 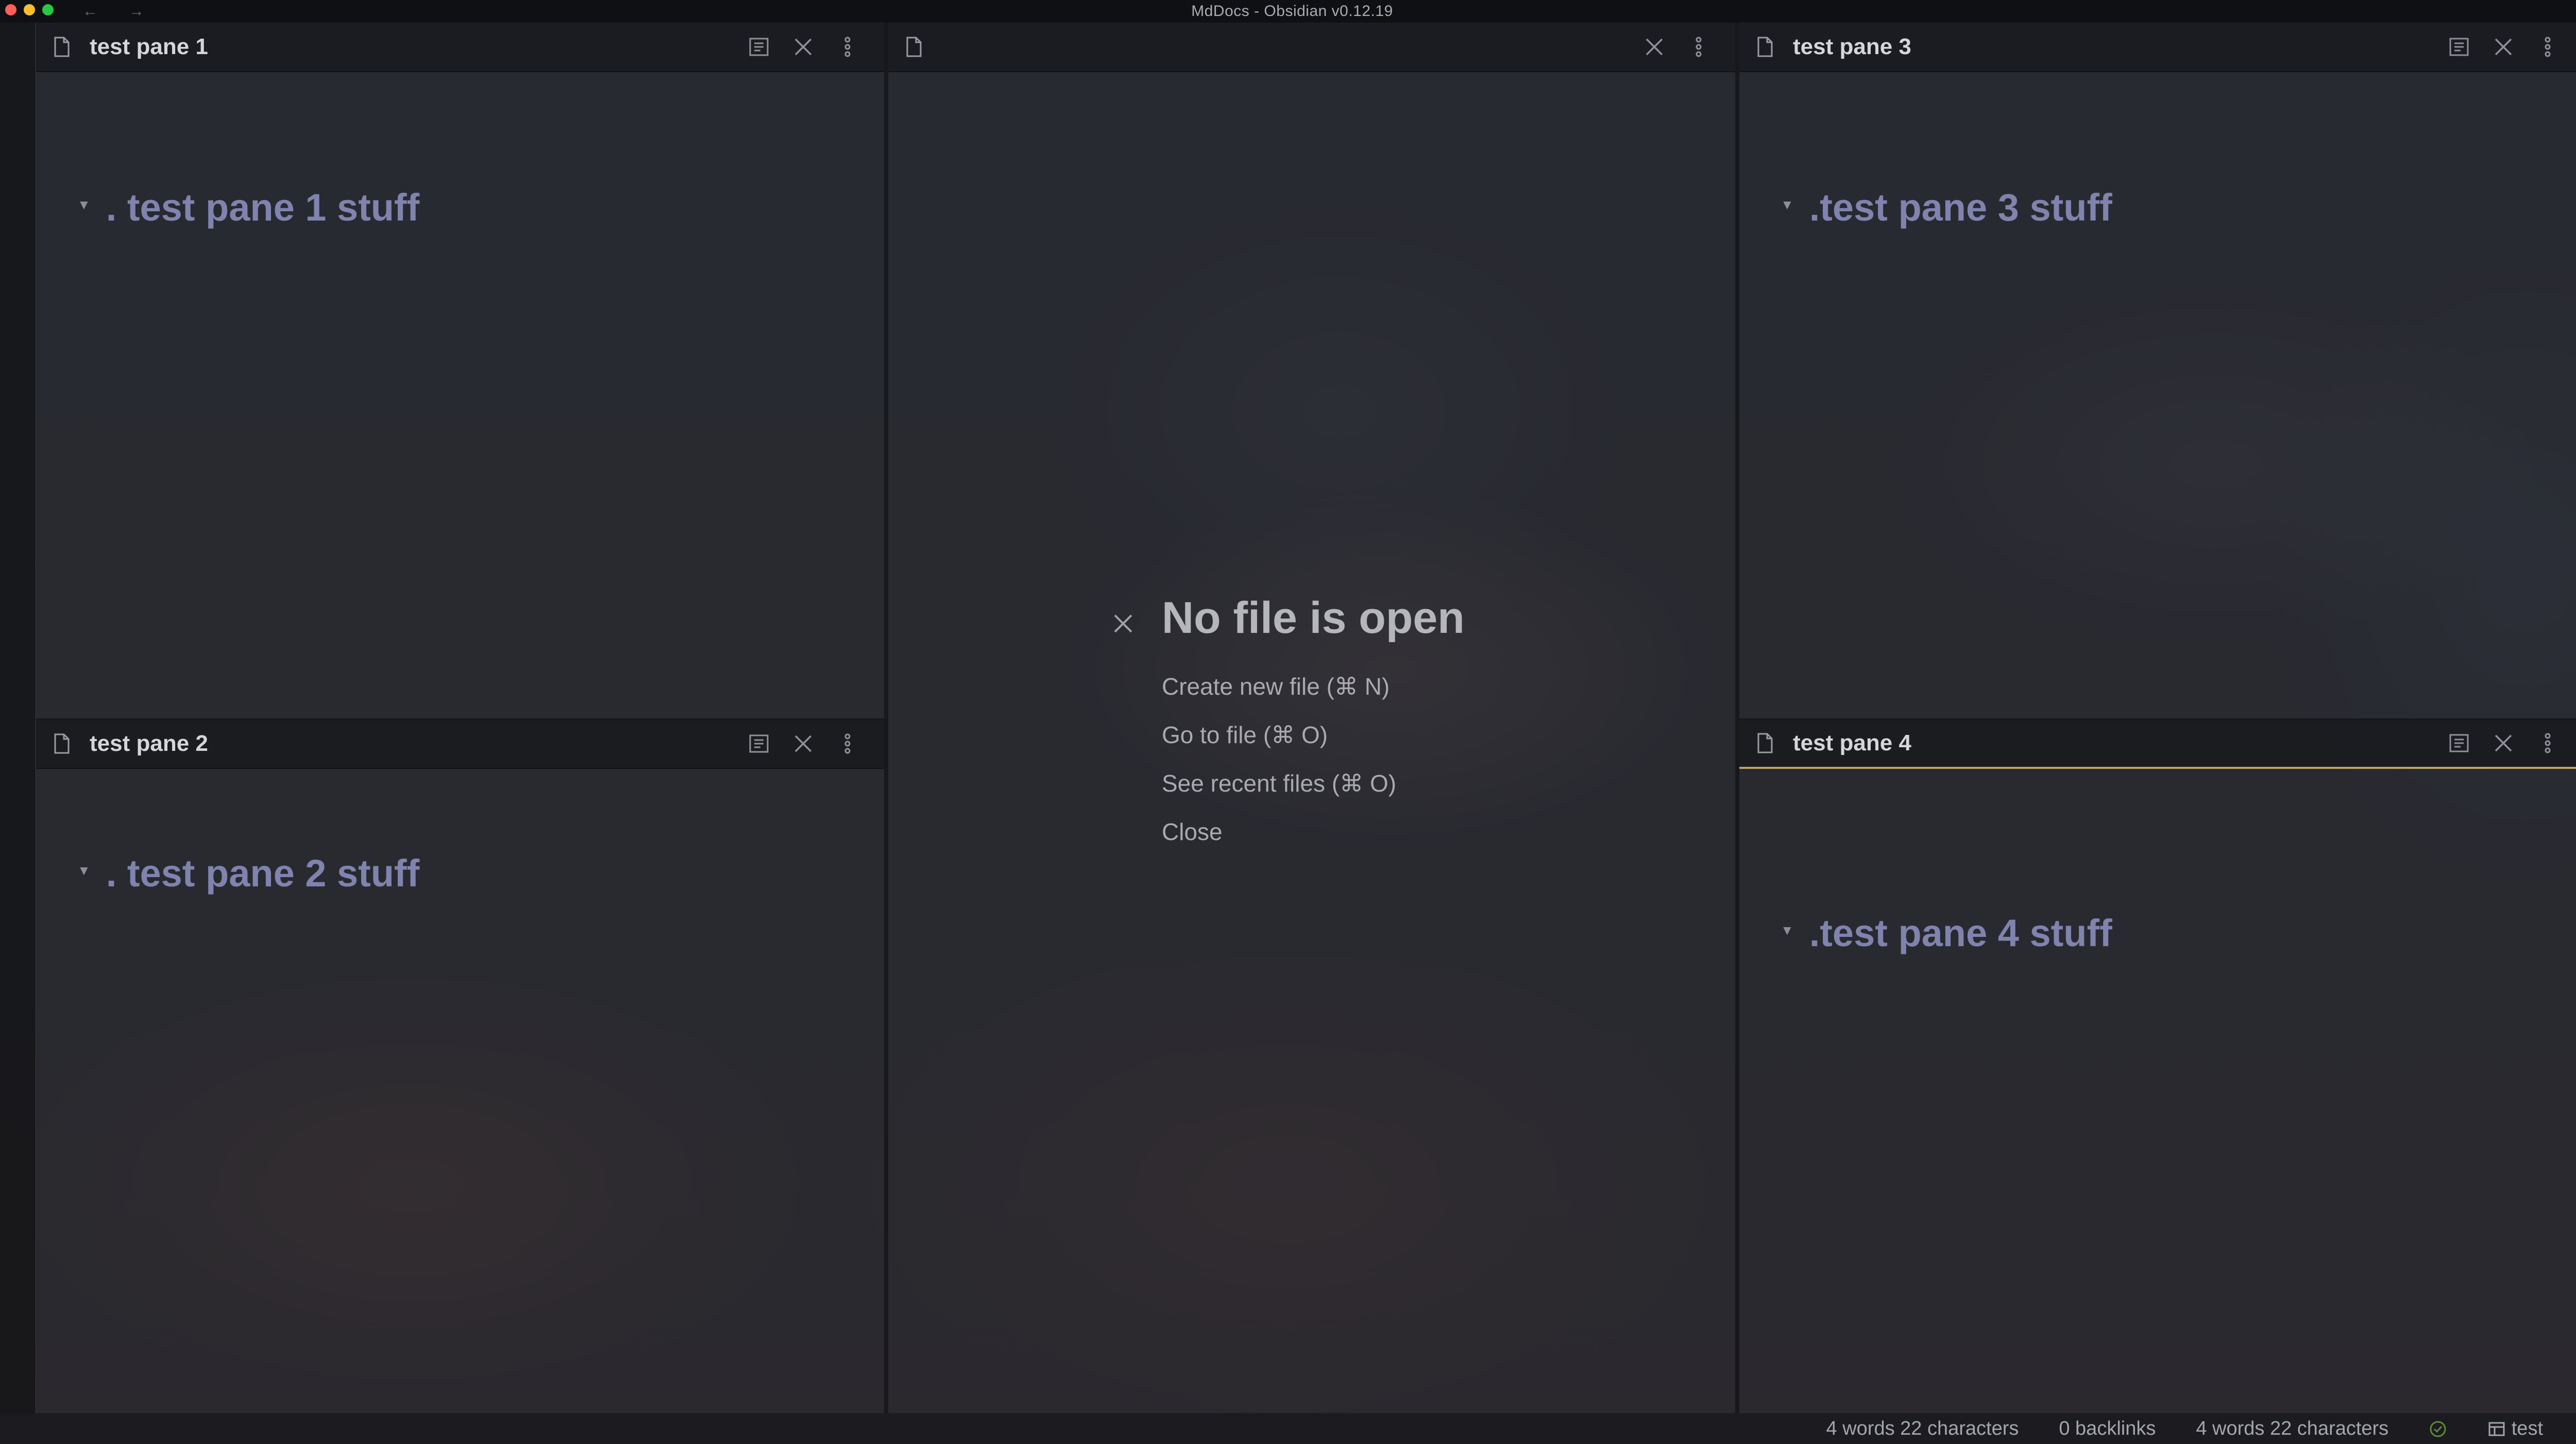 What do you see at coordinates (17, 718) in the screenshot?
I see `left-ribbon` at bounding box center [17, 718].